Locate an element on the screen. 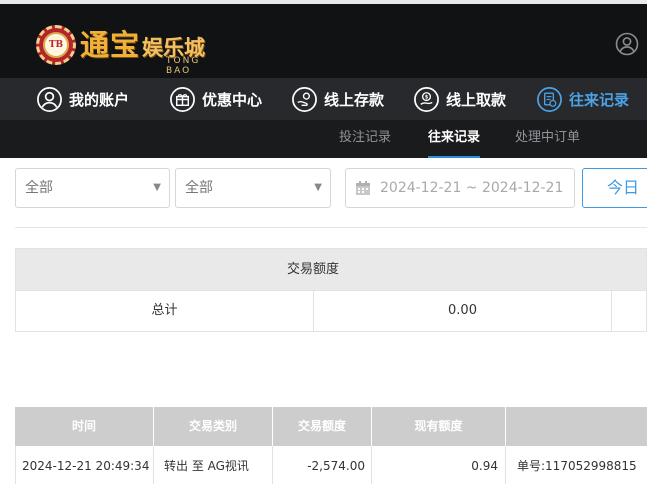 The image size is (647, 484). calendar-icon is located at coordinates (363, 188).